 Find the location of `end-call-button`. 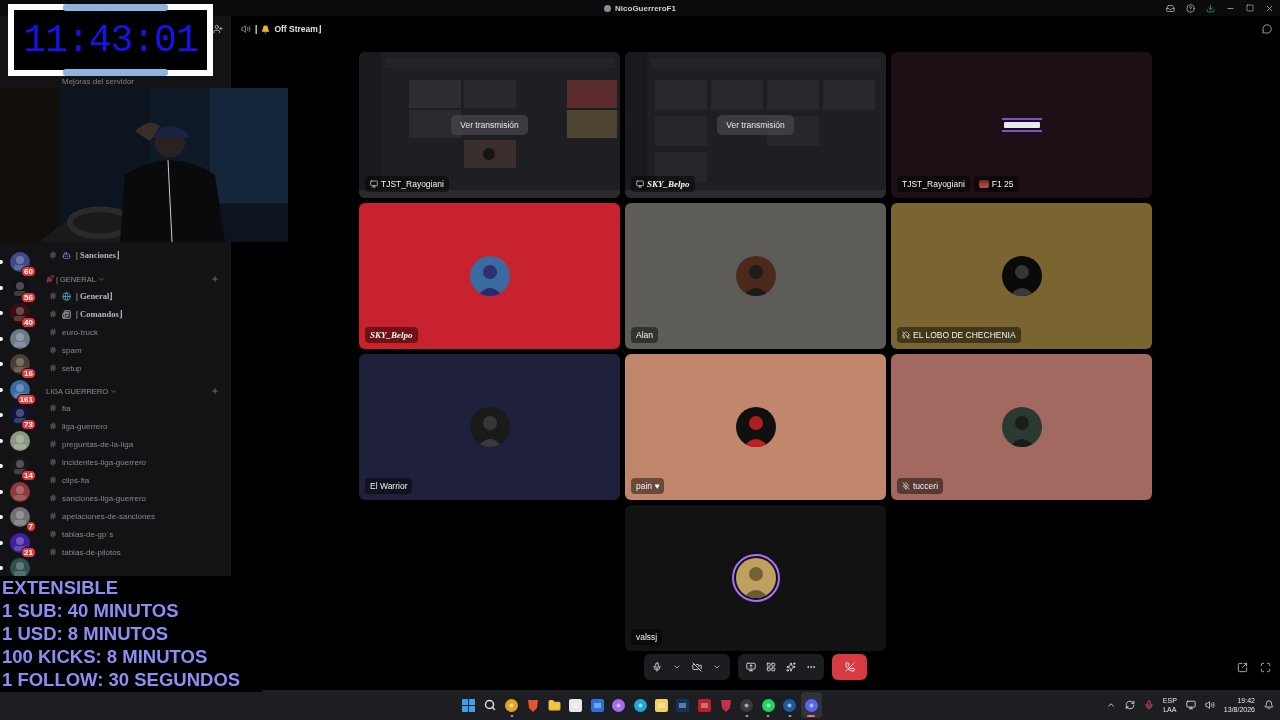

end-call-button is located at coordinates (849, 667).